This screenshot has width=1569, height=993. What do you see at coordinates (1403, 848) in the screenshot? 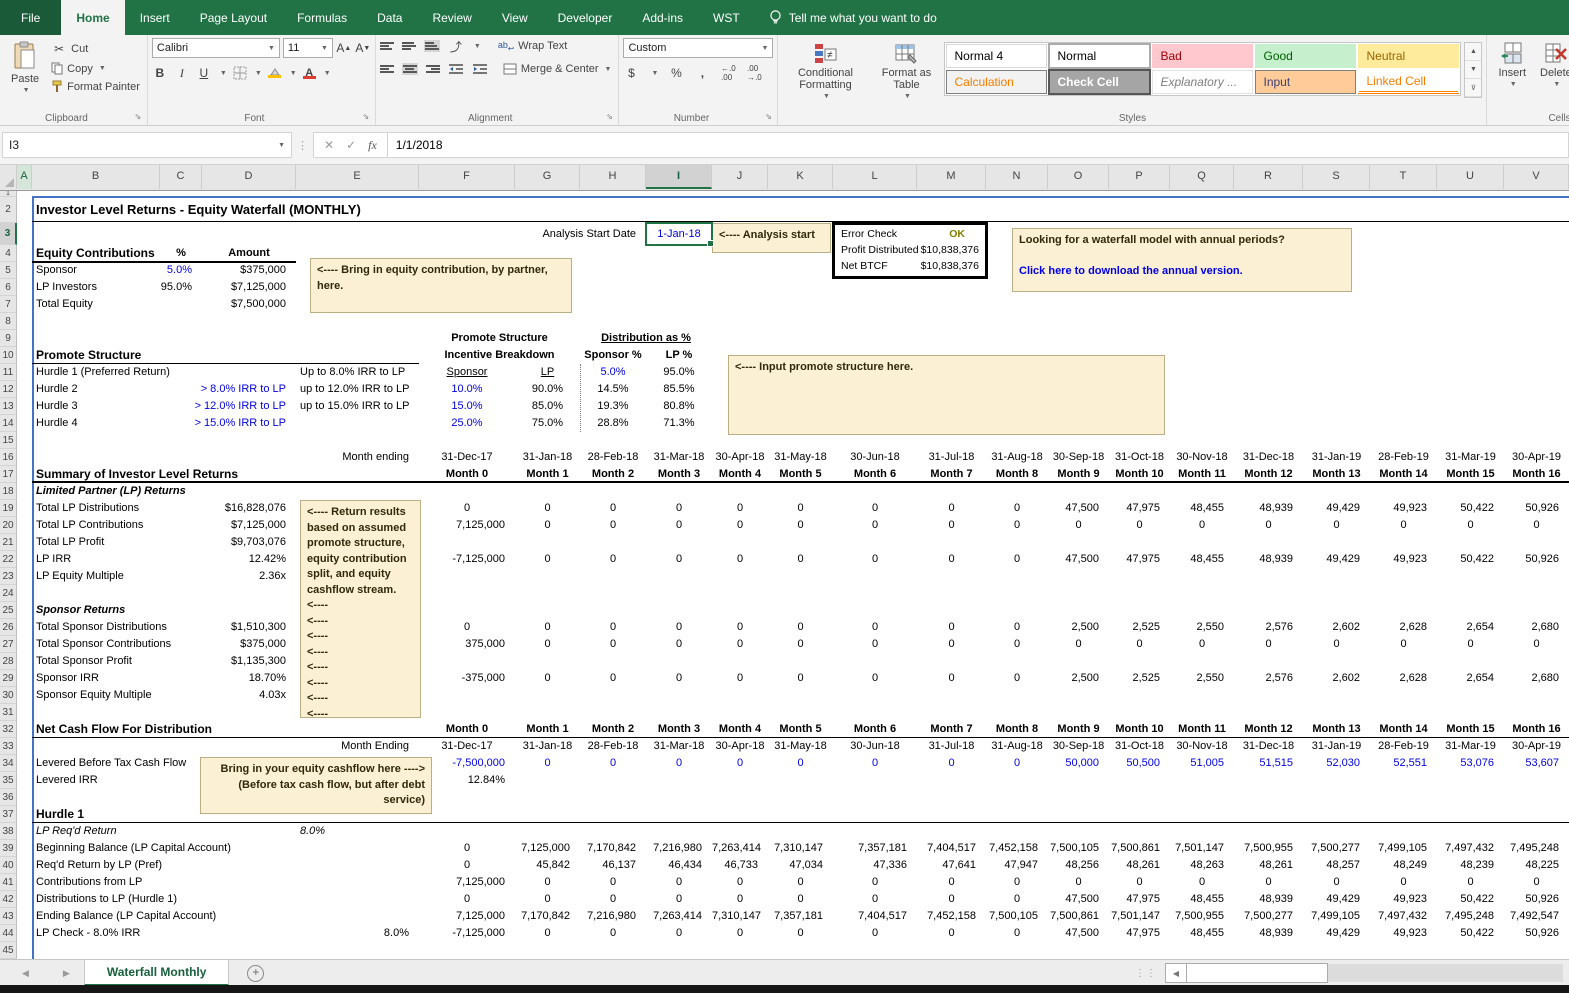
I see `cell-T39: 7,499,105` at bounding box center [1403, 848].